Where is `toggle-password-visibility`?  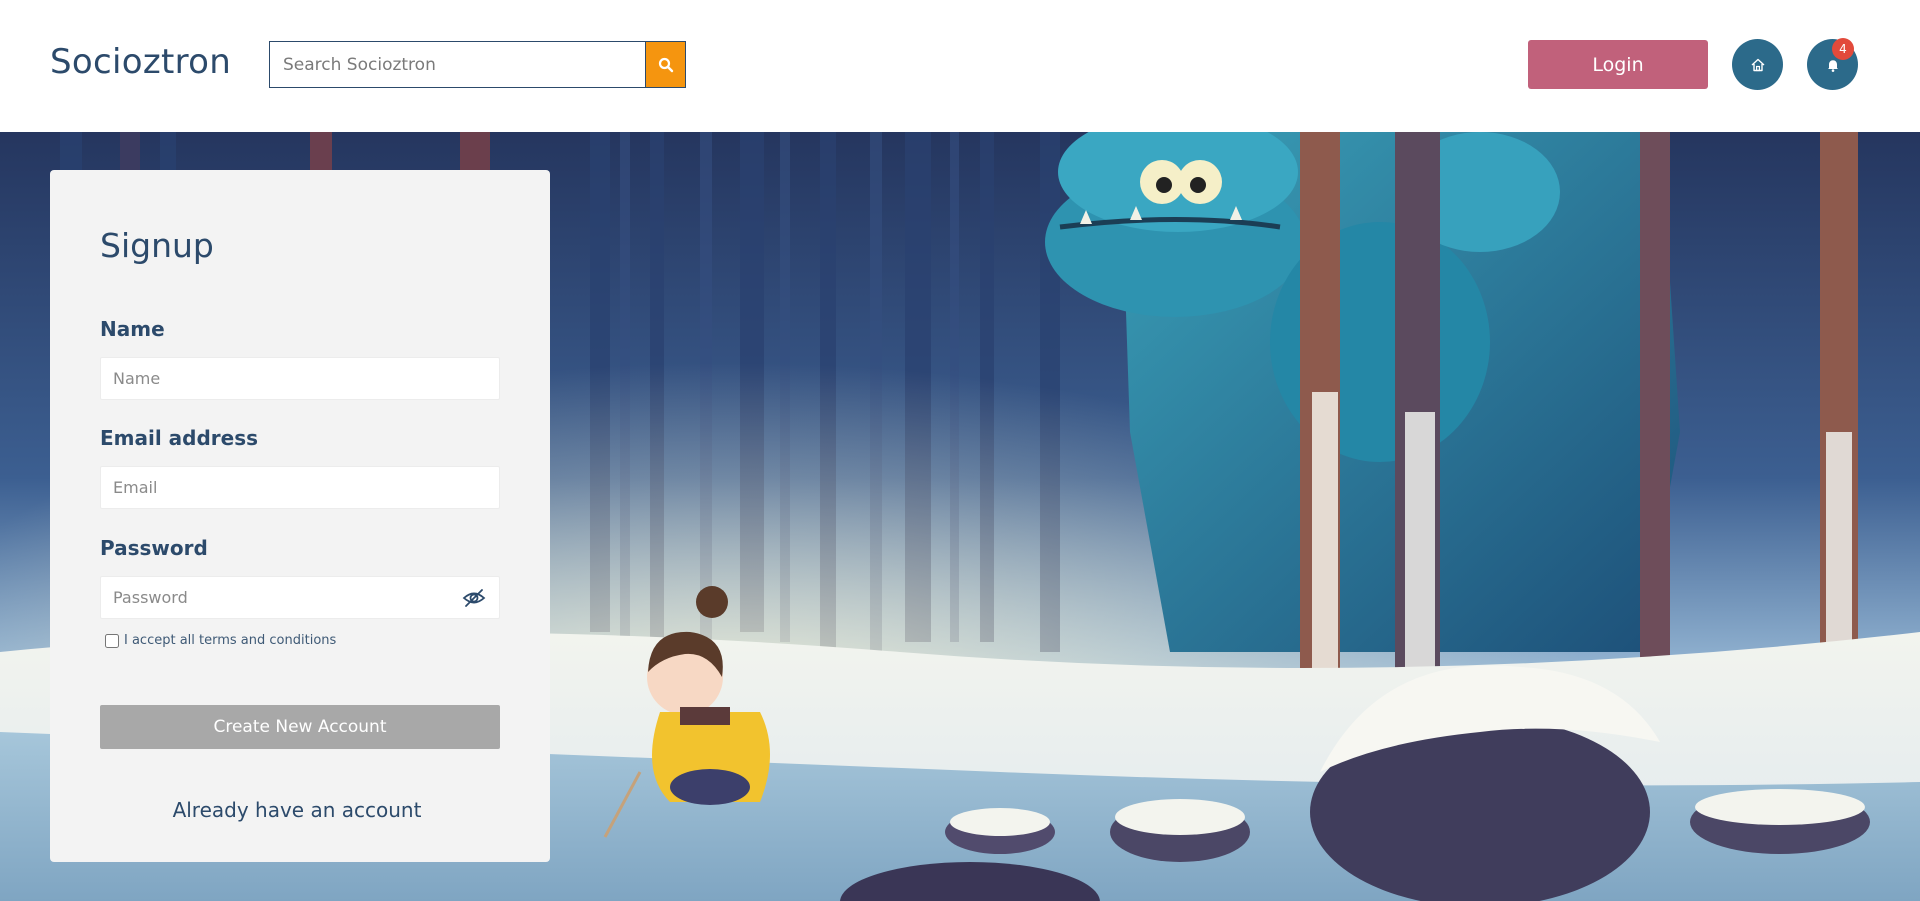
toggle-password-visibility is located at coordinates (474, 598).